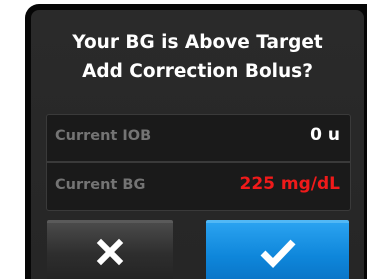 The image size is (367, 279). Describe the element at coordinates (197, 71) in the screenshot. I see `dialog-title-line-2: Add Correction Bolus?` at that location.